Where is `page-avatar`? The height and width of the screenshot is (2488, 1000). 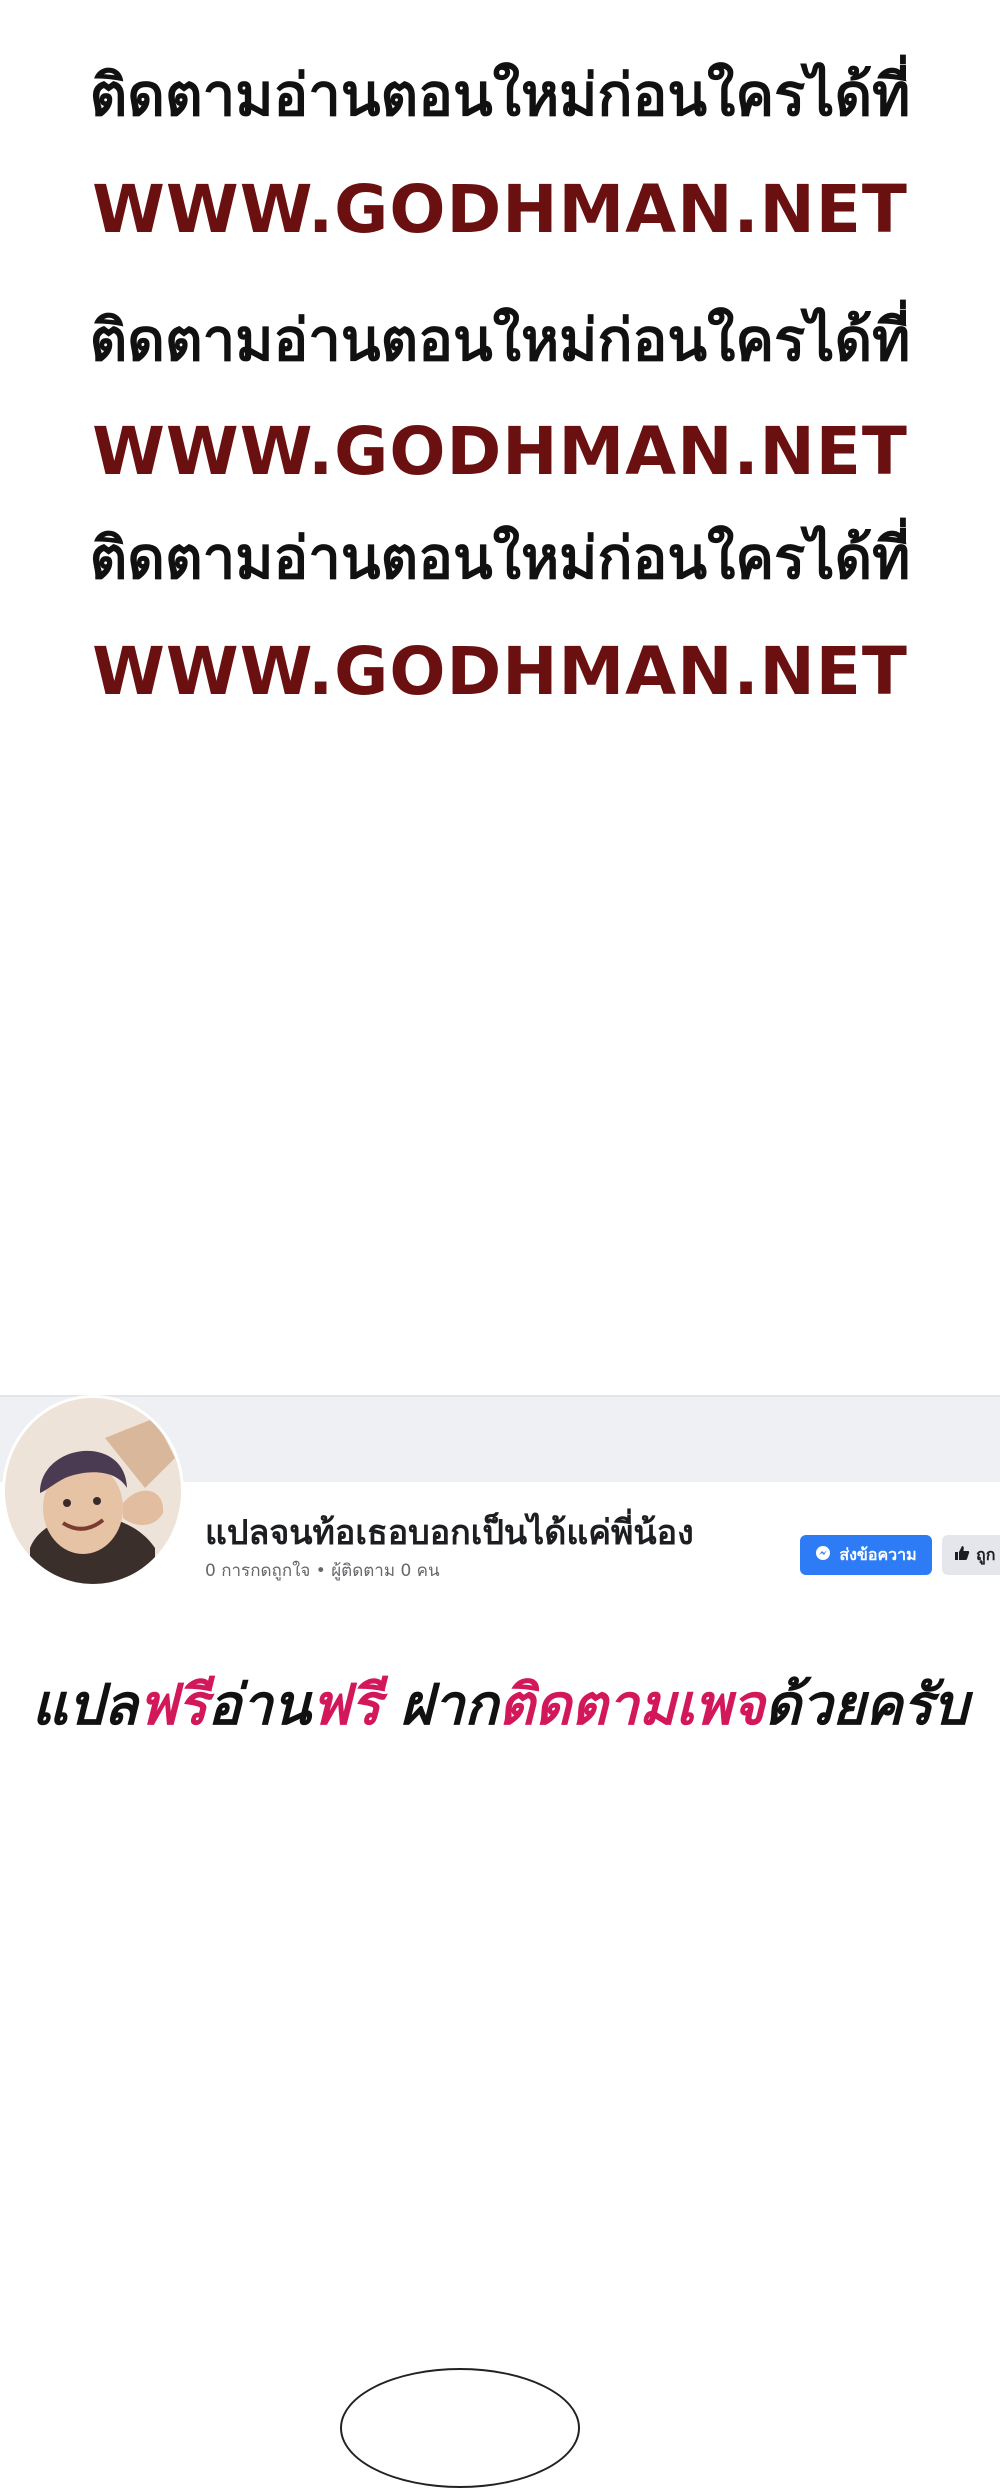 page-avatar is located at coordinates (93, 1491).